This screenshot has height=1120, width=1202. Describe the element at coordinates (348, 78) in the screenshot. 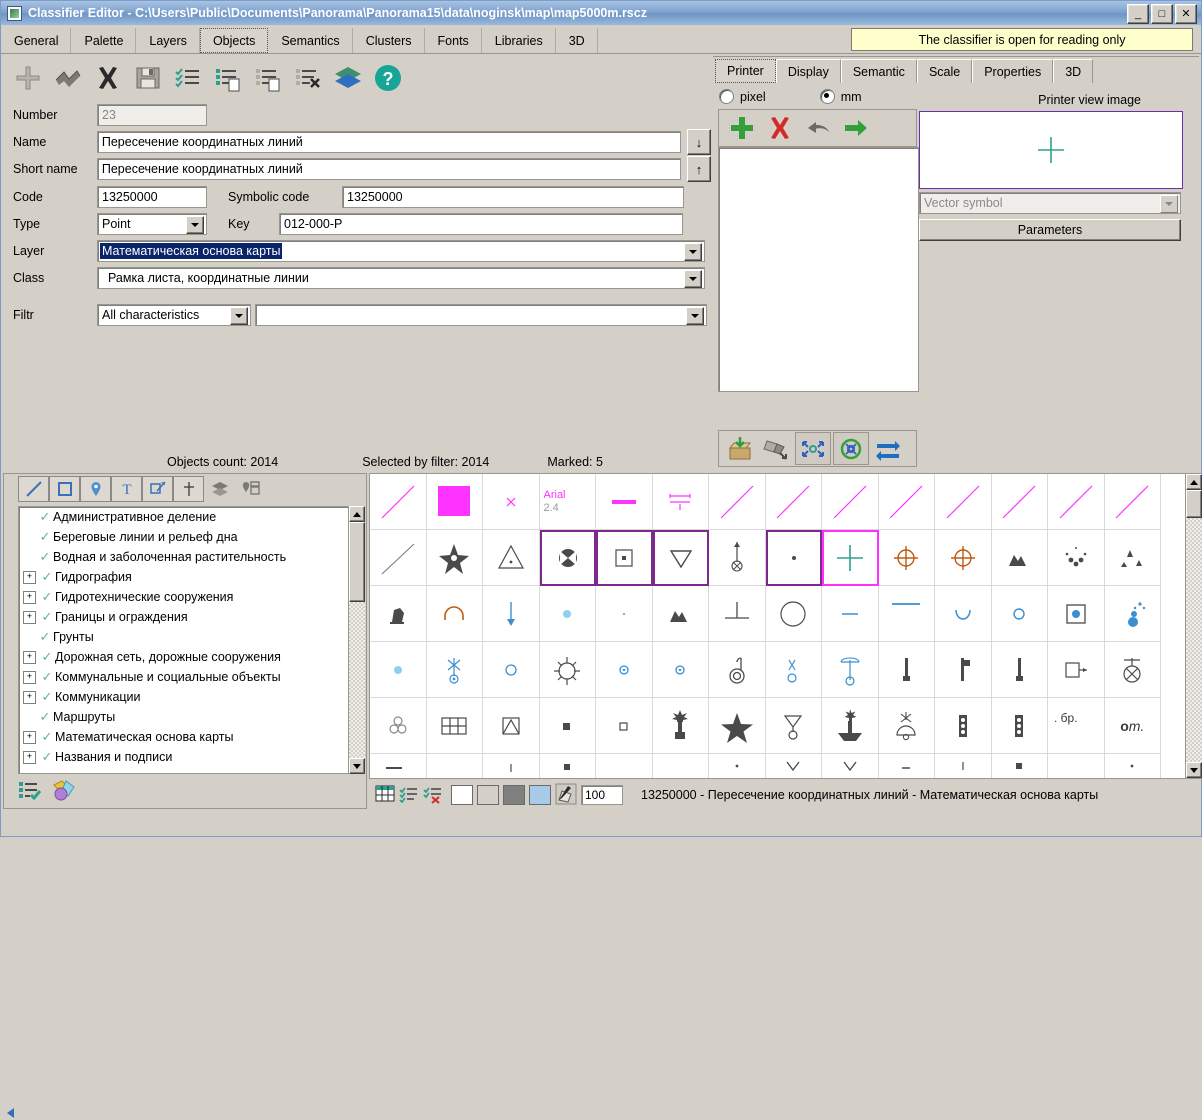

I see `layers-icon` at that location.